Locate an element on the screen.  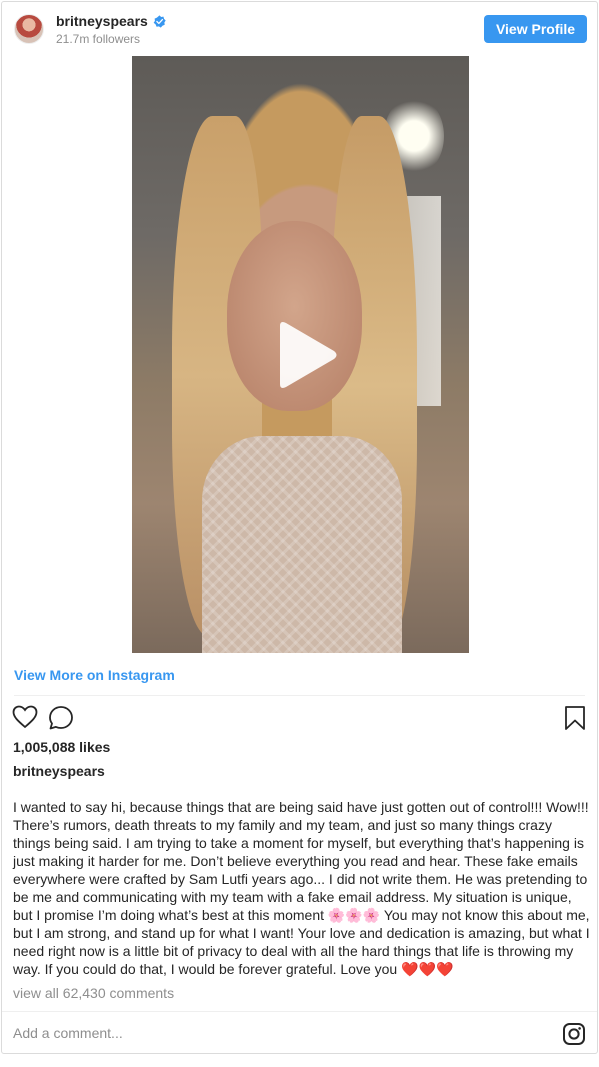
avatar is located at coordinates (29, 29).